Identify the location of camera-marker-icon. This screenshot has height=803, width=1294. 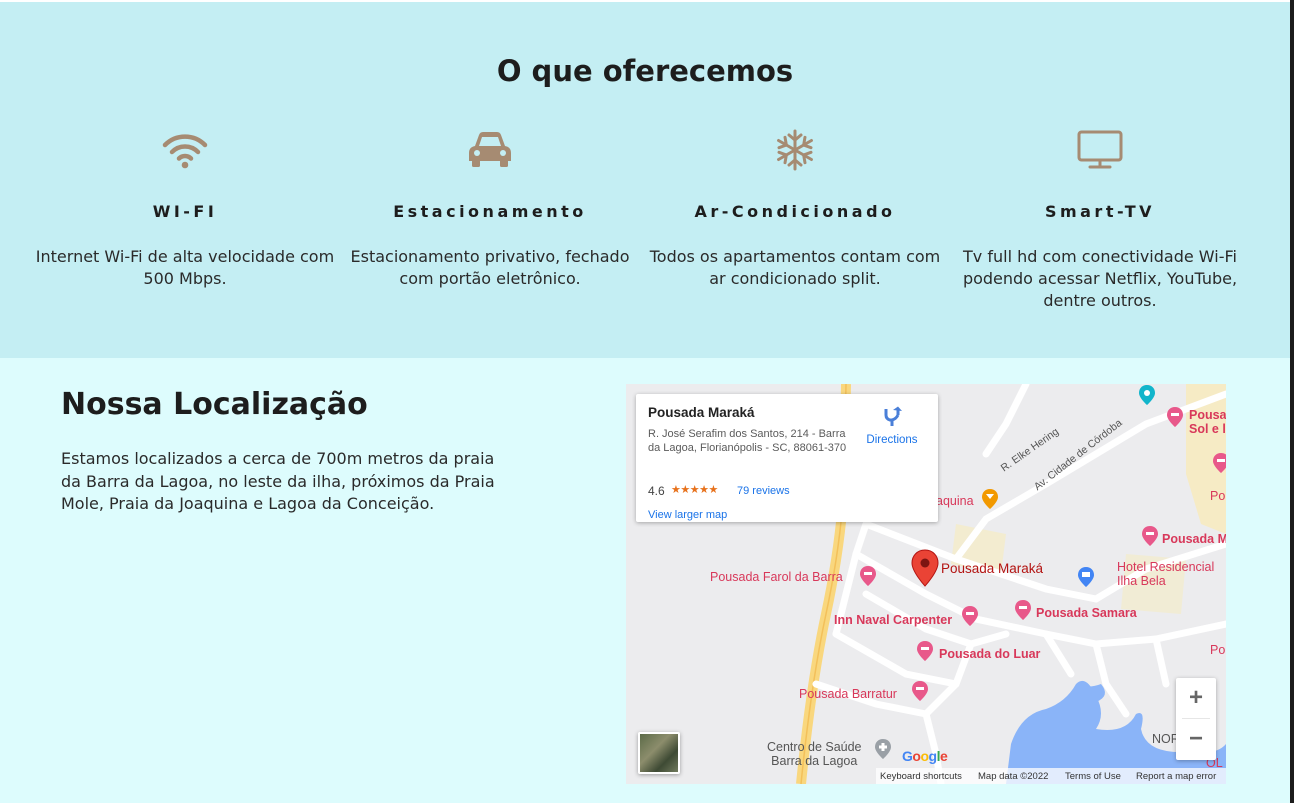
(1147, 395).